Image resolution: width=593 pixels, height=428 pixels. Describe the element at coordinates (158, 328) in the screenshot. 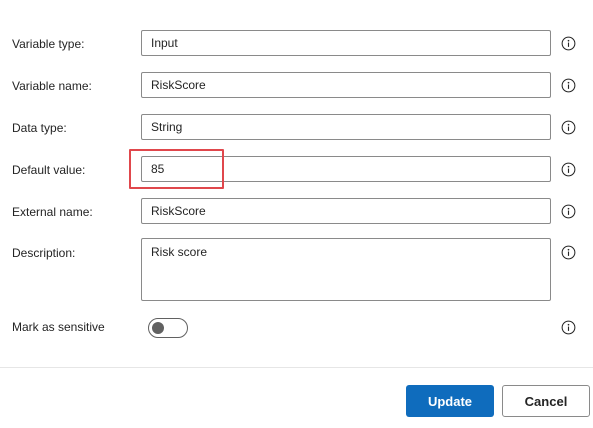

I see `toggle-knob` at that location.